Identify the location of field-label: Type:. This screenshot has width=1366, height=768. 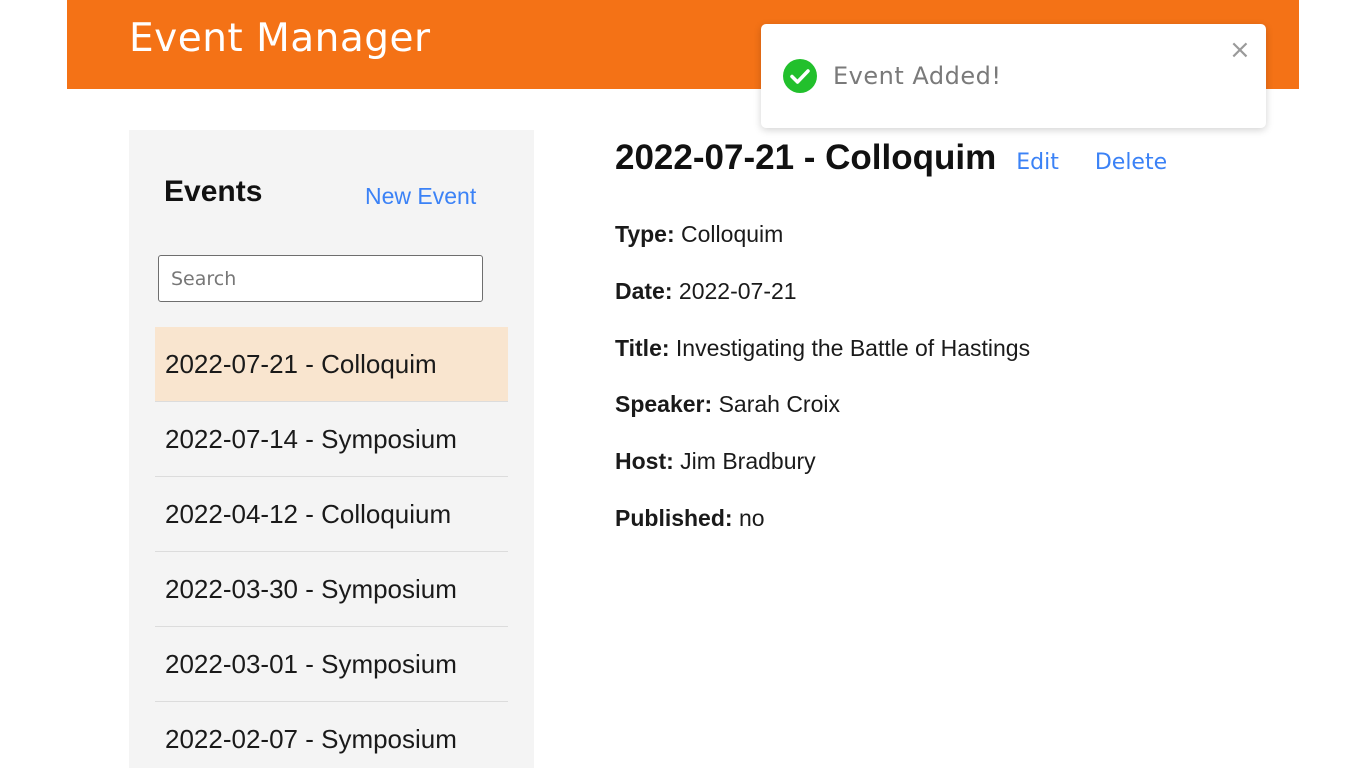
(645, 234).